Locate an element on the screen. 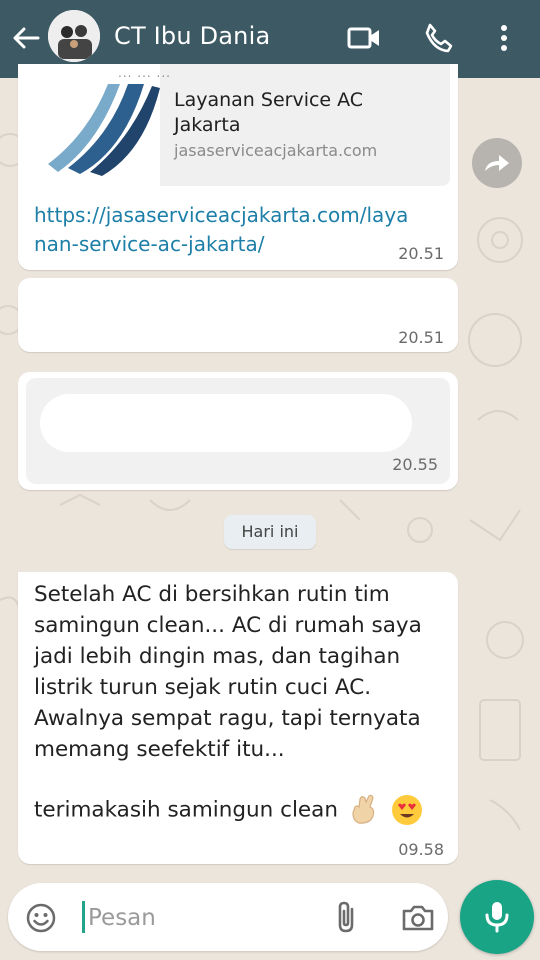 The height and width of the screenshot is (960, 540). day-divider: Hari ini is located at coordinates (270, 532).